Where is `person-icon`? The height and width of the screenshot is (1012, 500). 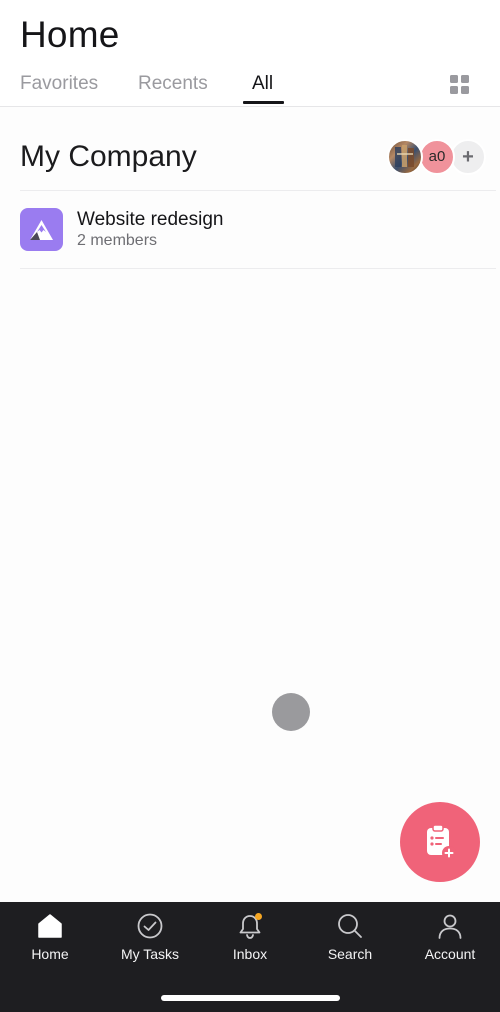
person-icon is located at coordinates (450, 926).